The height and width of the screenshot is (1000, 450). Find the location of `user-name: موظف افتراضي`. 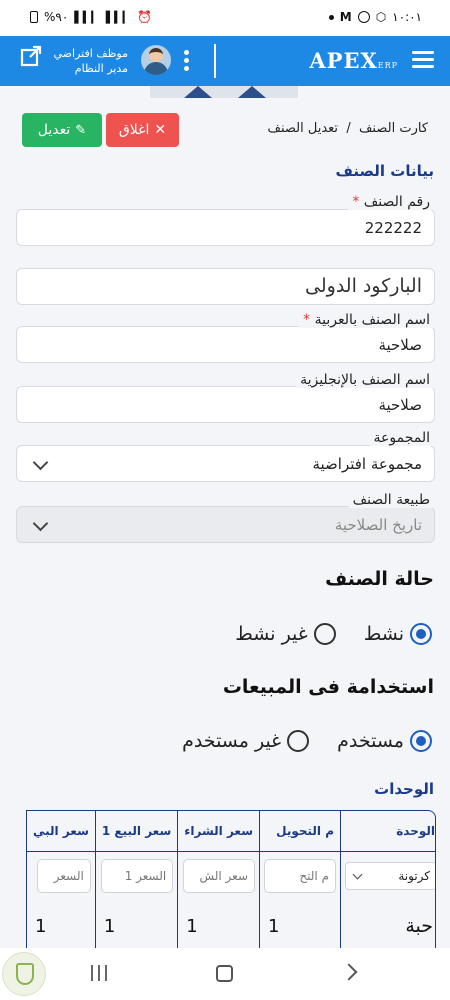

user-name: موظف افتراضي is located at coordinates (90, 53).